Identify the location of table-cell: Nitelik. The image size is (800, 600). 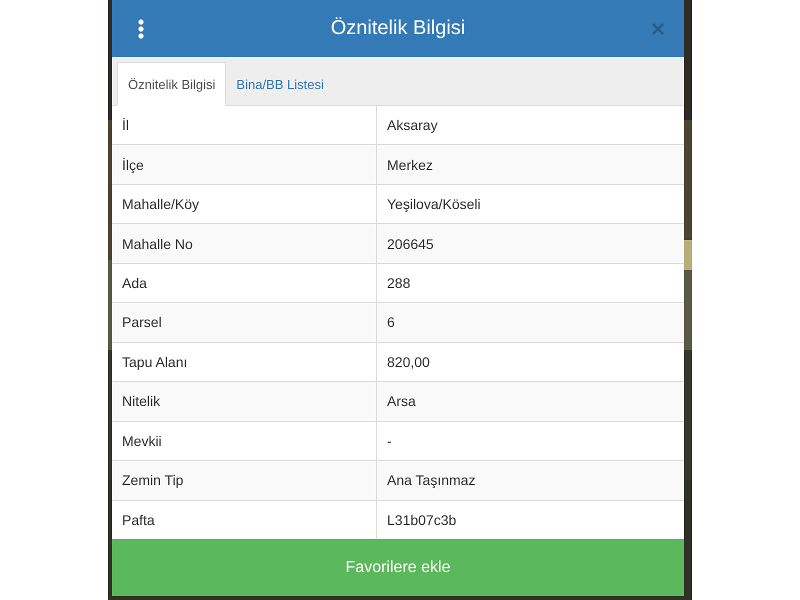
(244, 401).